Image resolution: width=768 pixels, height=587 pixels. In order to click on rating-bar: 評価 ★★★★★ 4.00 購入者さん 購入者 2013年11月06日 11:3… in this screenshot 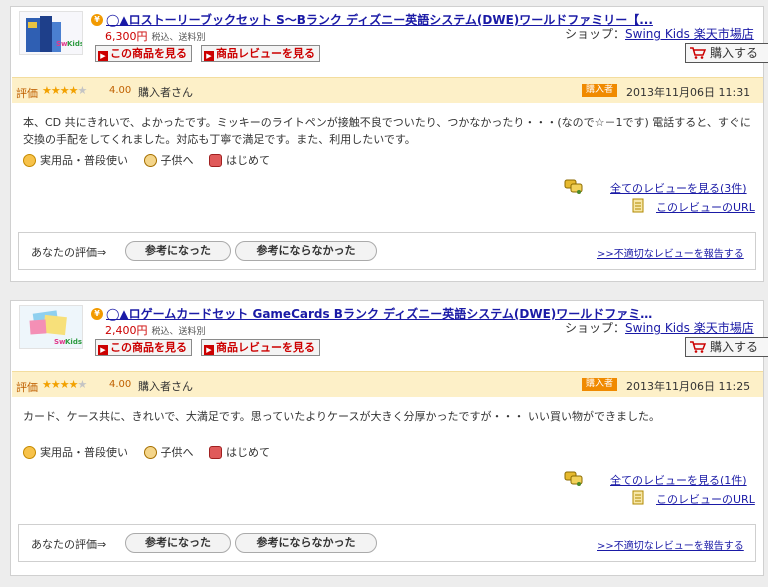, I will do `click(387, 90)`.